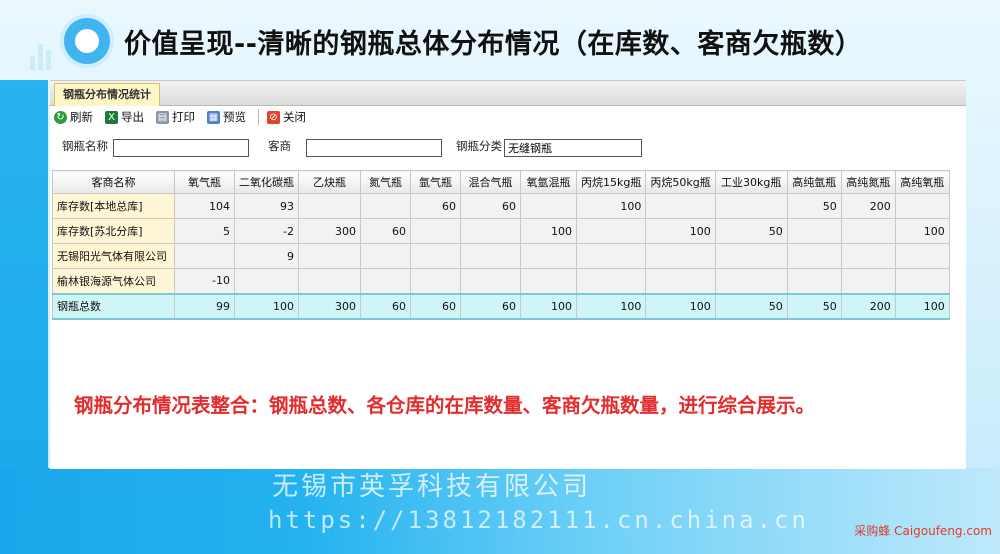  I want to click on excel-icon: X, so click(111, 117).